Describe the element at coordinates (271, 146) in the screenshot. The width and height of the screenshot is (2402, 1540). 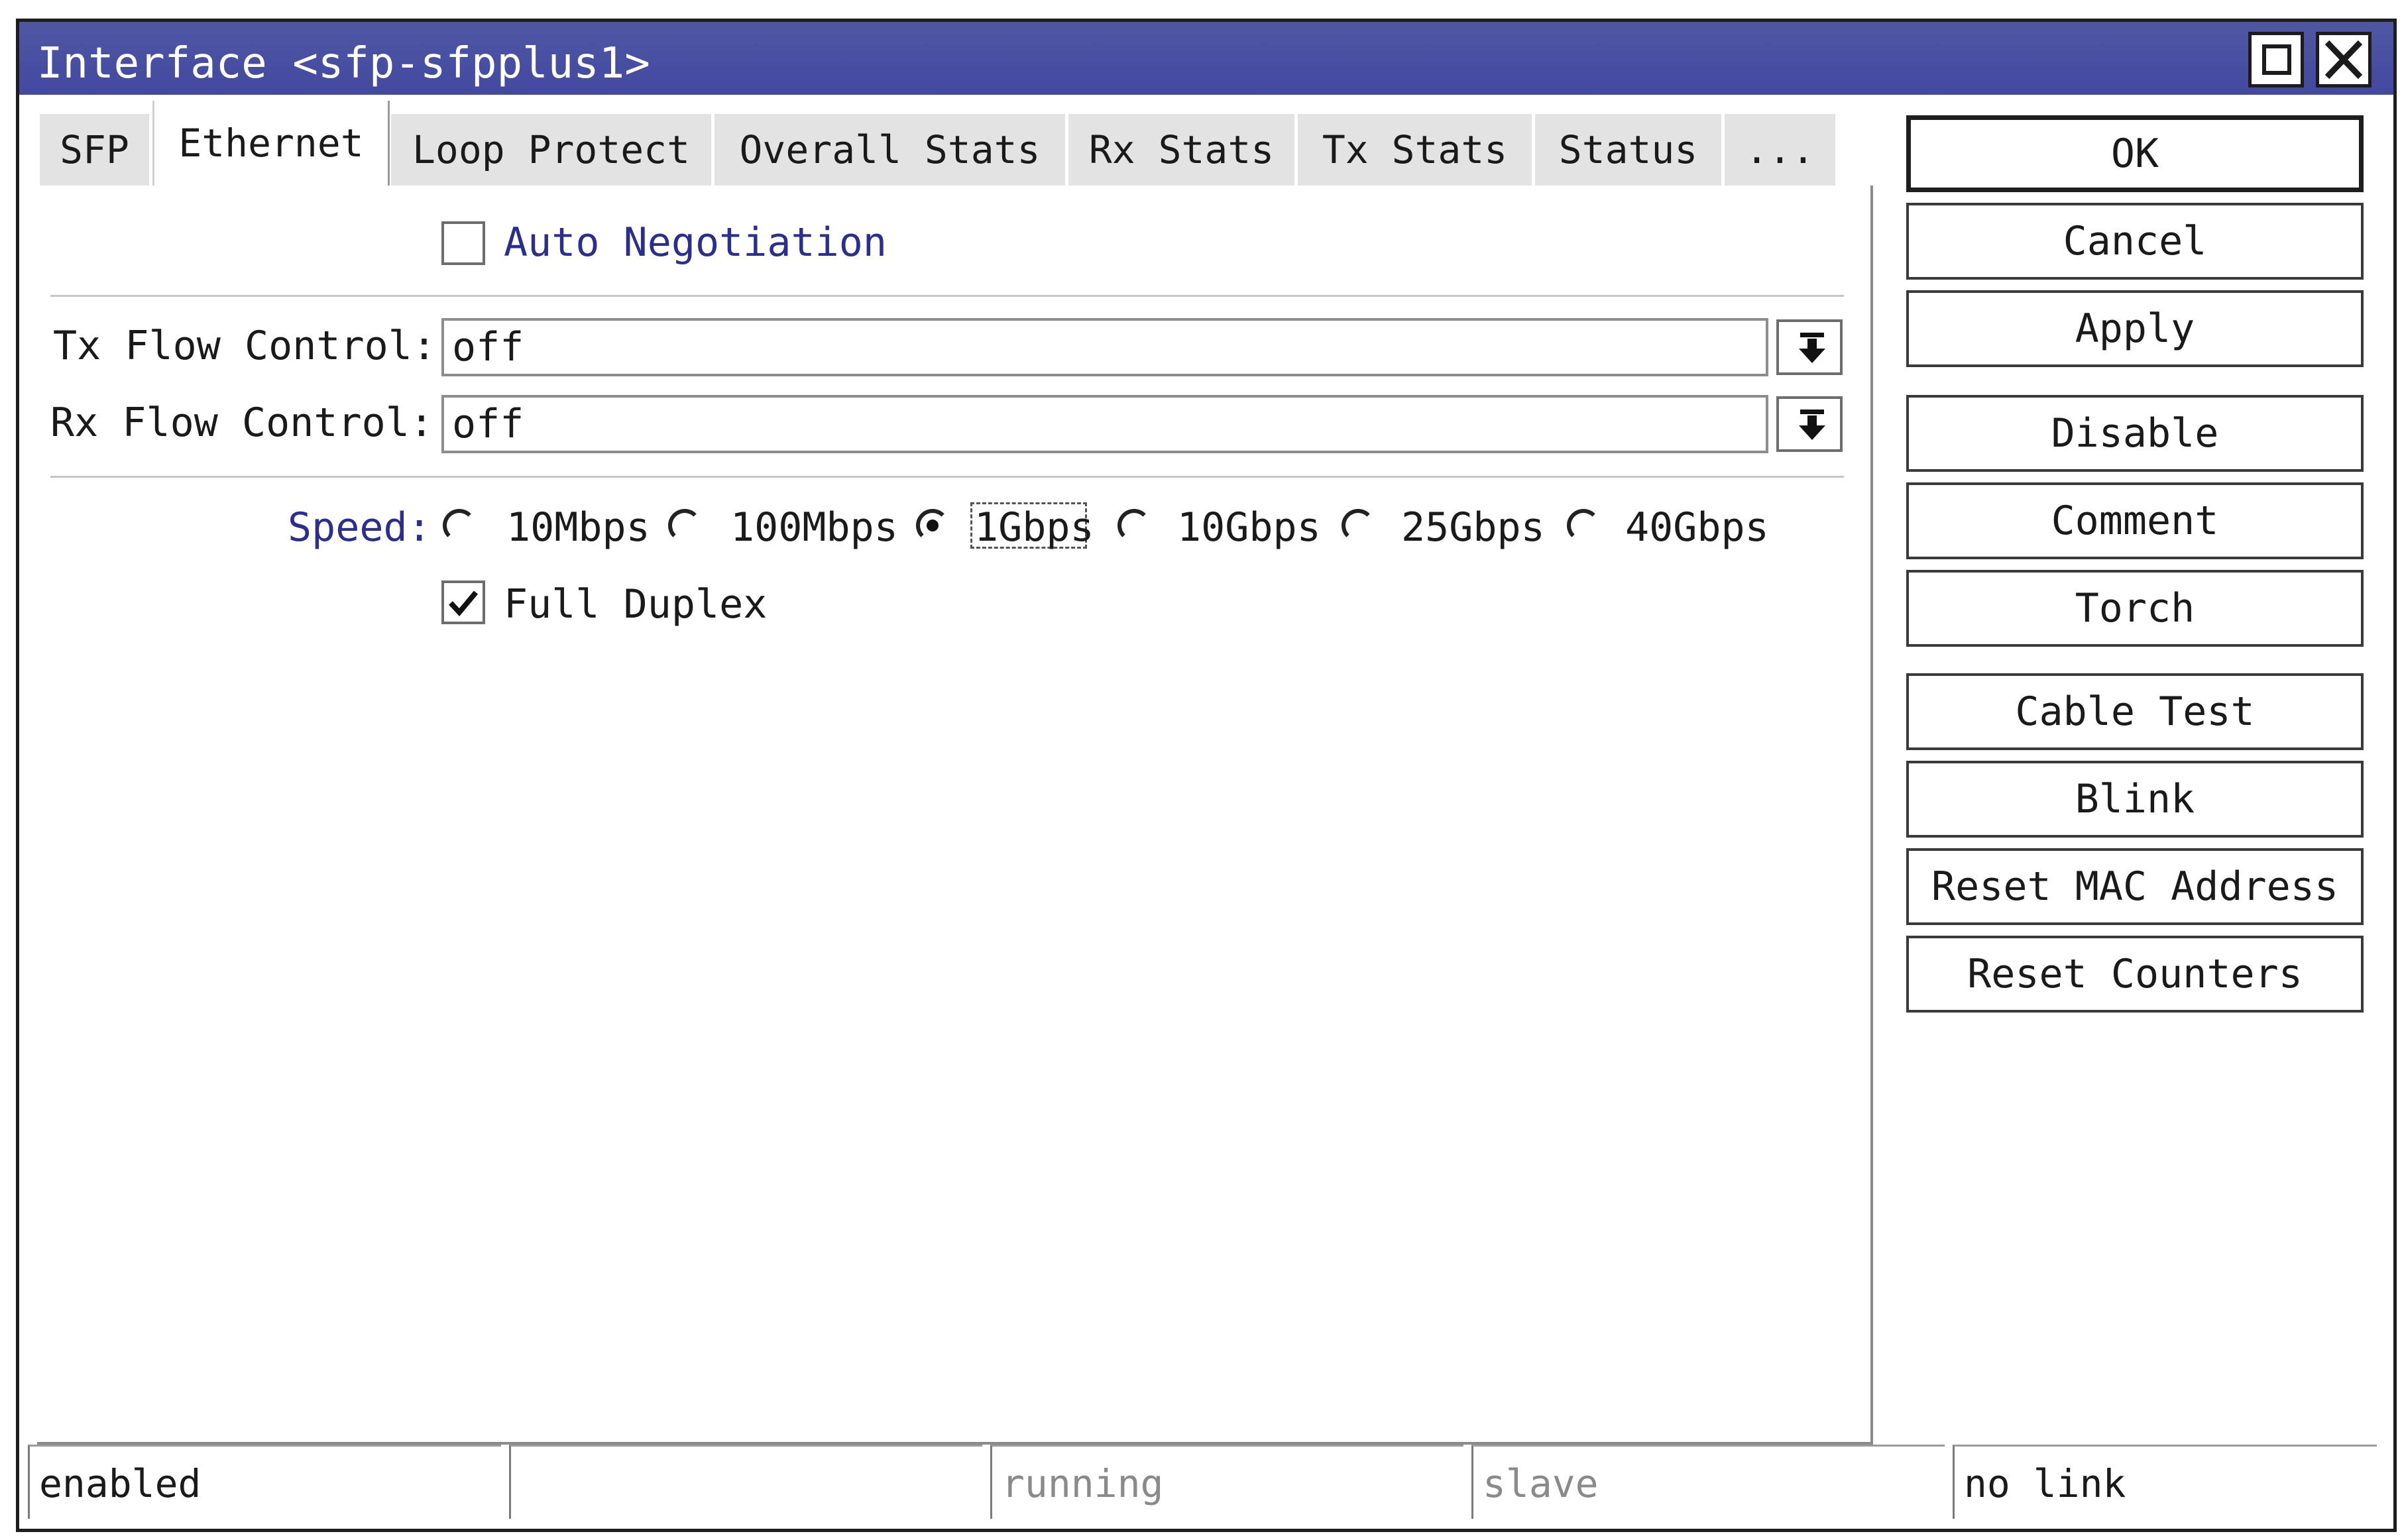
I see `tab-ethernet: Ethernet` at that location.